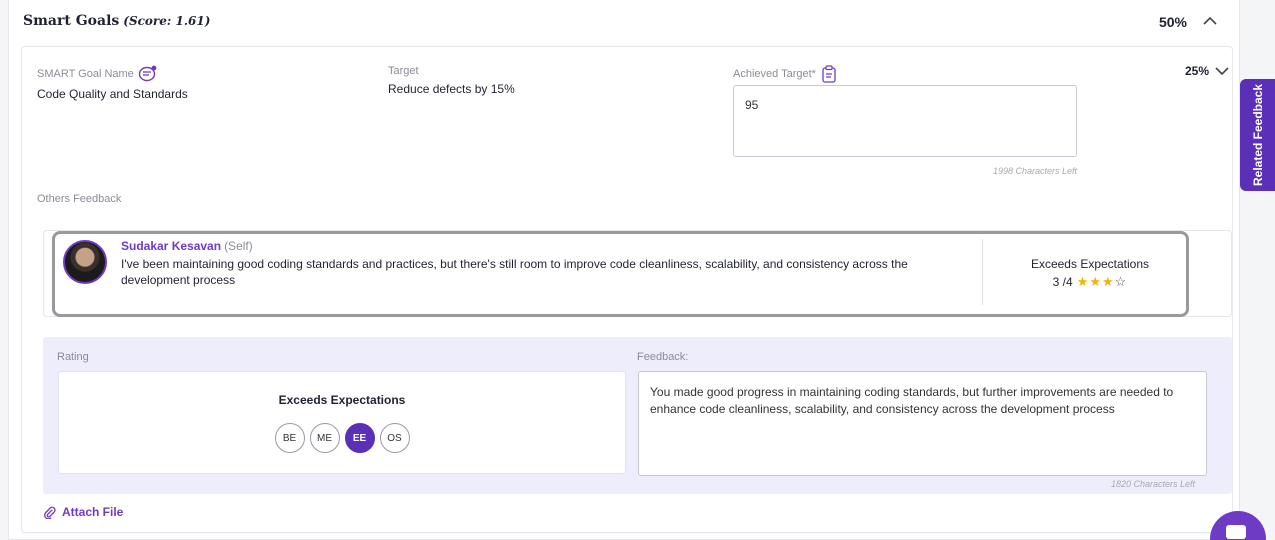 The height and width of the screenshot is (540, 1275). I want to click on chat-icon, so click(148, 74).